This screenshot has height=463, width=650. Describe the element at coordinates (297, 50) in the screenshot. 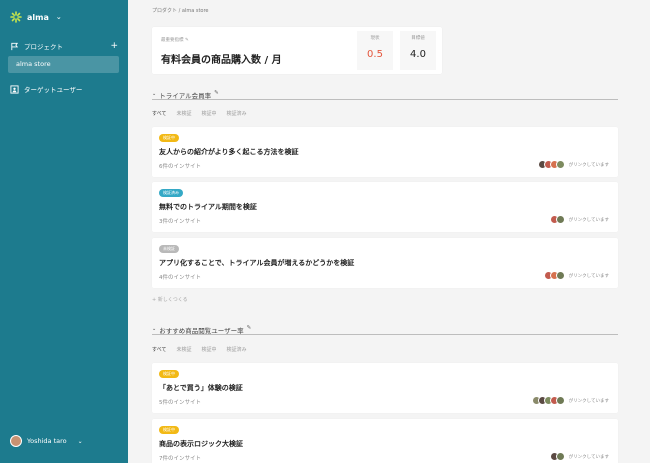

I see `kpi-card: 最重要指標 ✎ 有料会員の商品購入数 / 月 現状 0.5 目標値 4.0` at that location.